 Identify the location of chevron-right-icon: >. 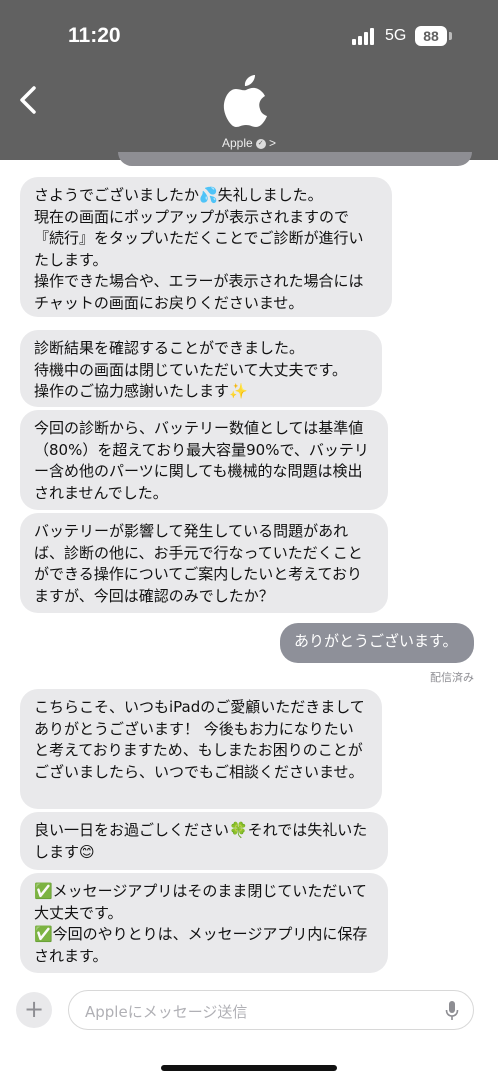
(273, 143).